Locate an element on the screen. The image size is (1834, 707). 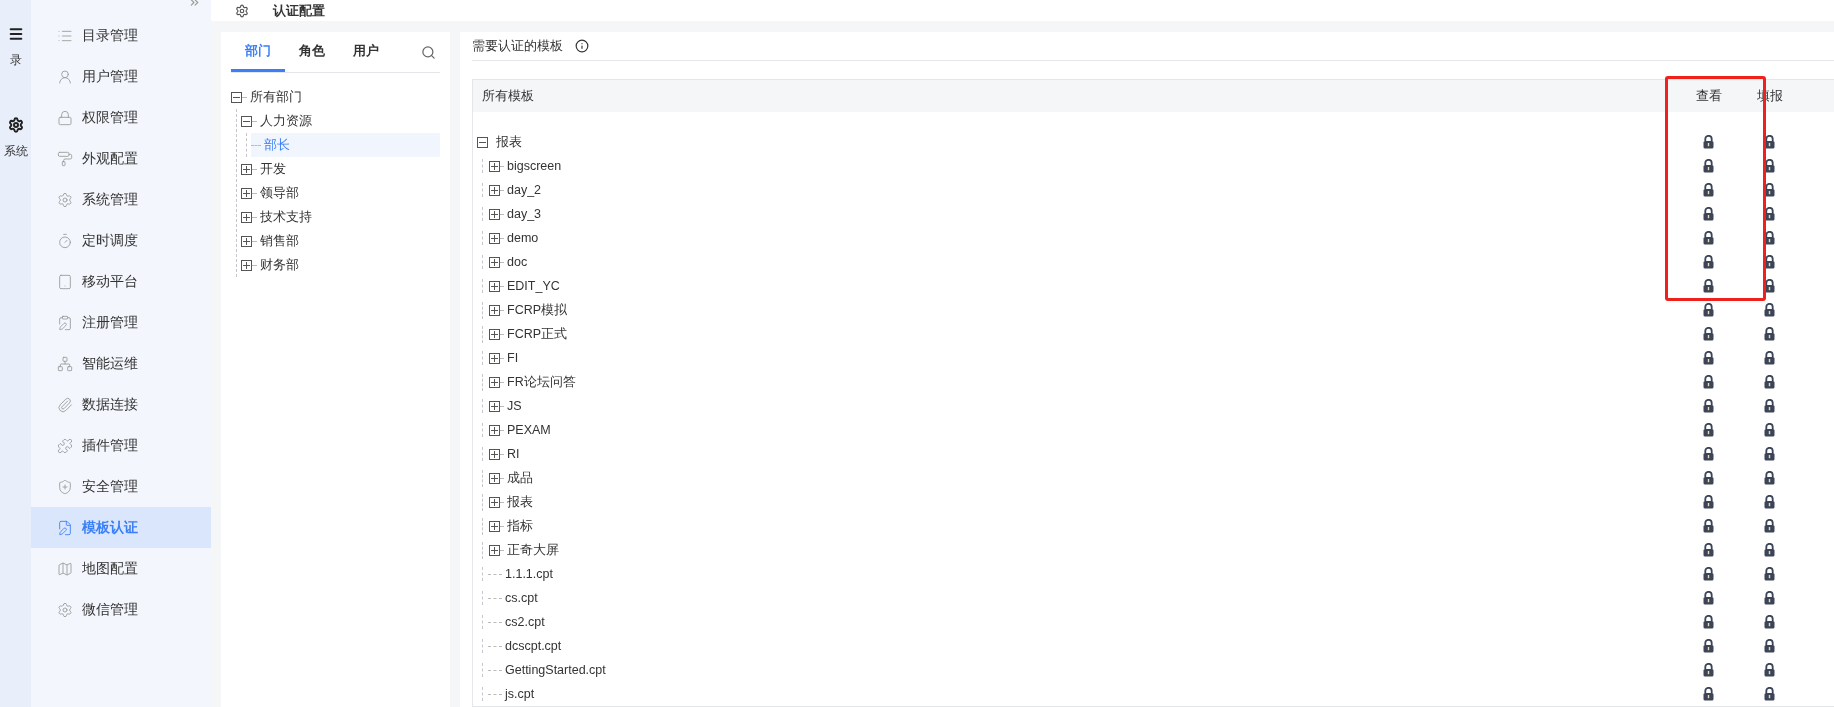
tree-item: PEXAM is located at coordinates (520, 430).